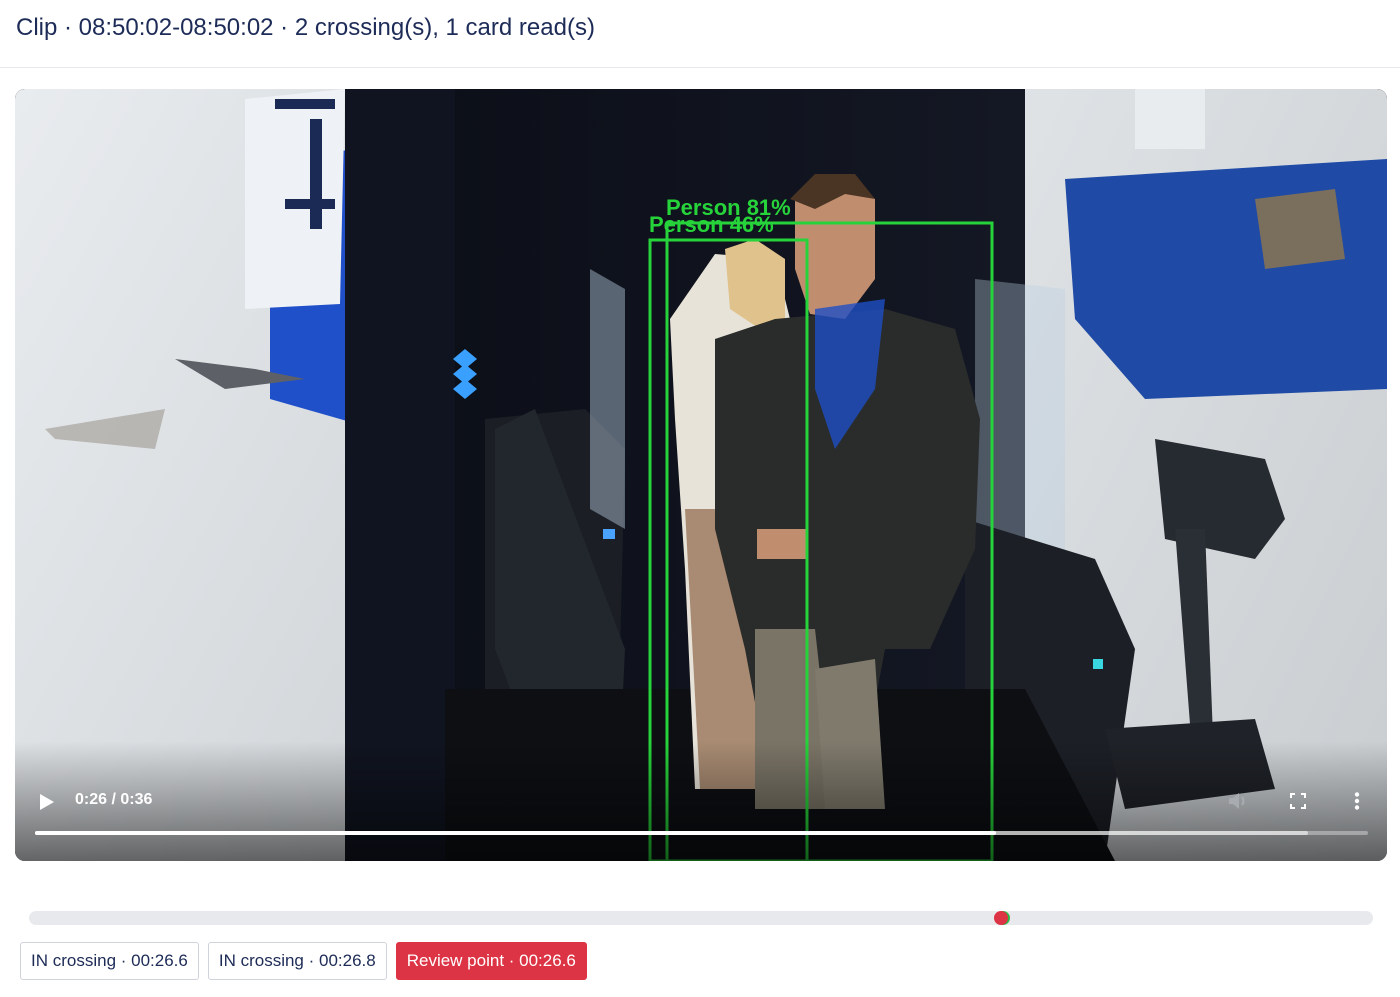 The width and height of the screenshot is (1400, 997). I want to click on more-vertical-icon, so click(1357, 801).